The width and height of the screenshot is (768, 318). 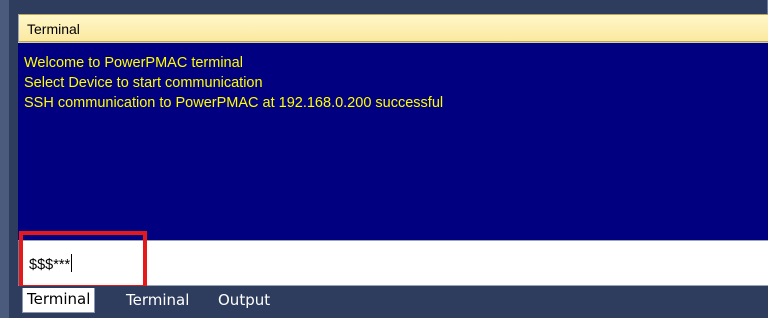 I want to click on terminal-title-bar: Terminal, so click(x=393, y=28).